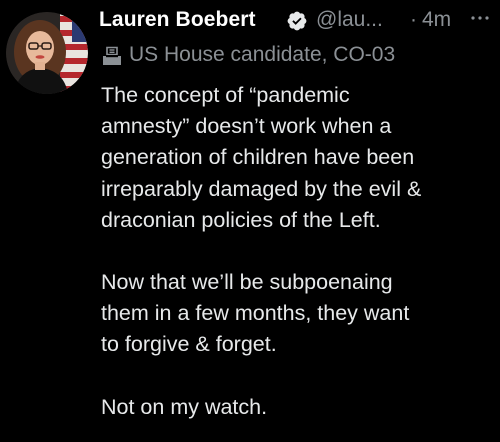  I want to click on tweet-header: Lauren Boebert @lau... · 4m, so click(296, 22).